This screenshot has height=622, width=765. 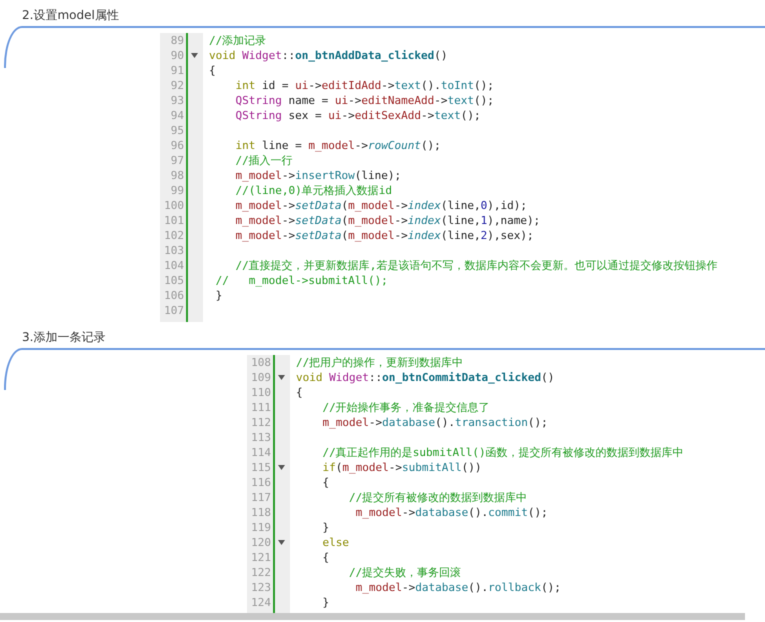 What do you see at coordinates (261, 557) in the screenshot?
I see `line-number: 121` at bounding box center [261, 557].